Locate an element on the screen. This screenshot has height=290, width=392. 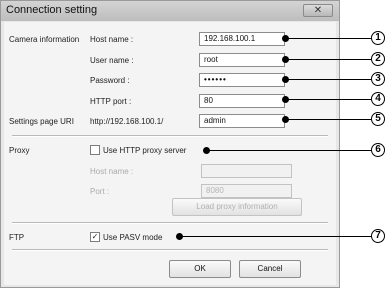
use-pasv-checkbox: ✓ is located at coordinates (95, 237).